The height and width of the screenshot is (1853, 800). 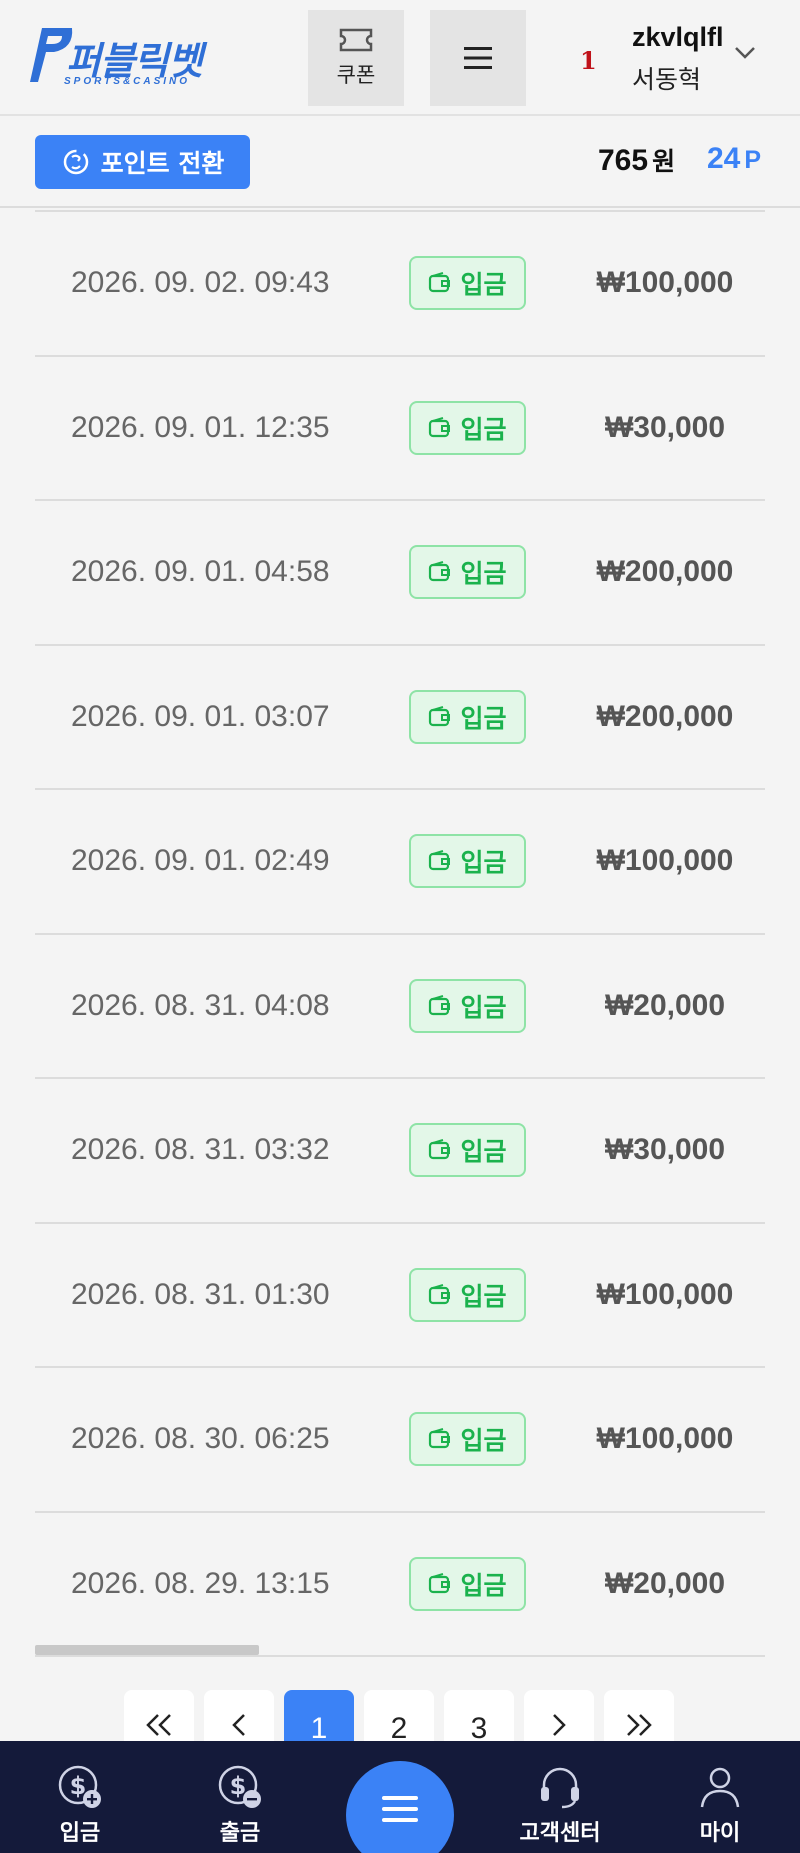 I want to click on double-chevron-left-icon, so click(x=158, y=1725).